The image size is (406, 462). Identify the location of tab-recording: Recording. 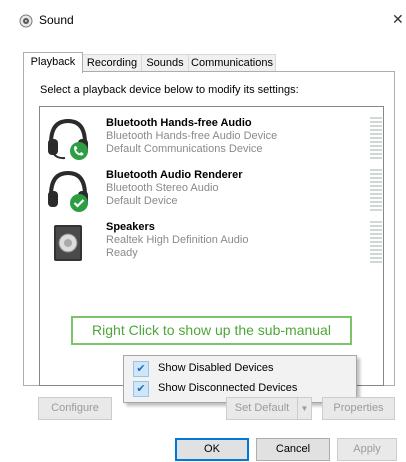
(112, 63).